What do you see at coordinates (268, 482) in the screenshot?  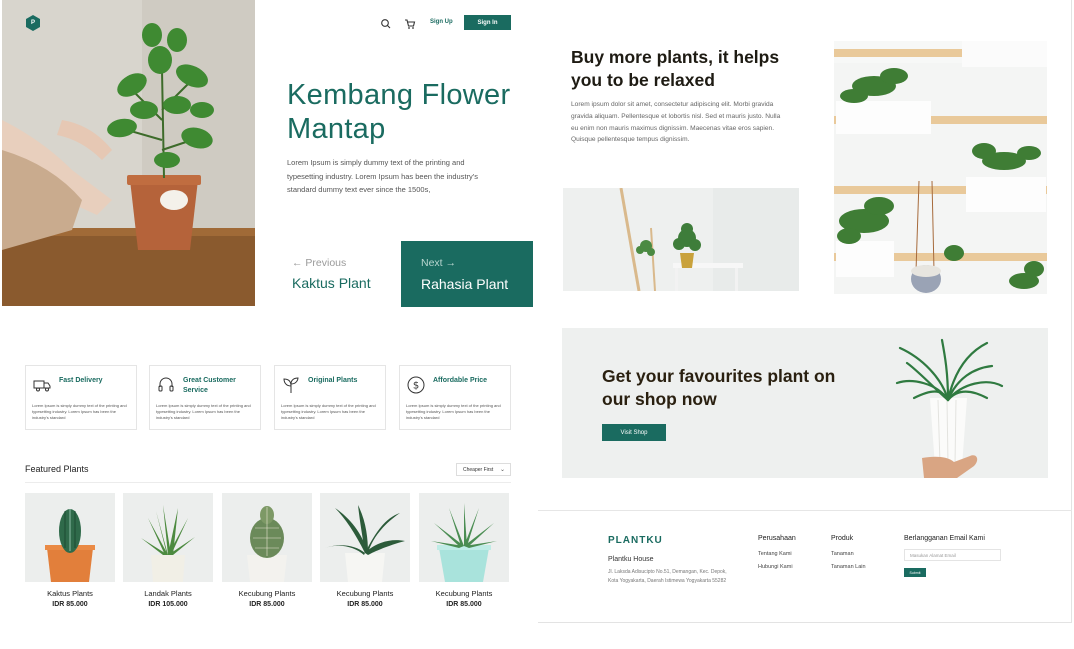 I see `section-divider` at bounding box center [268, 482].